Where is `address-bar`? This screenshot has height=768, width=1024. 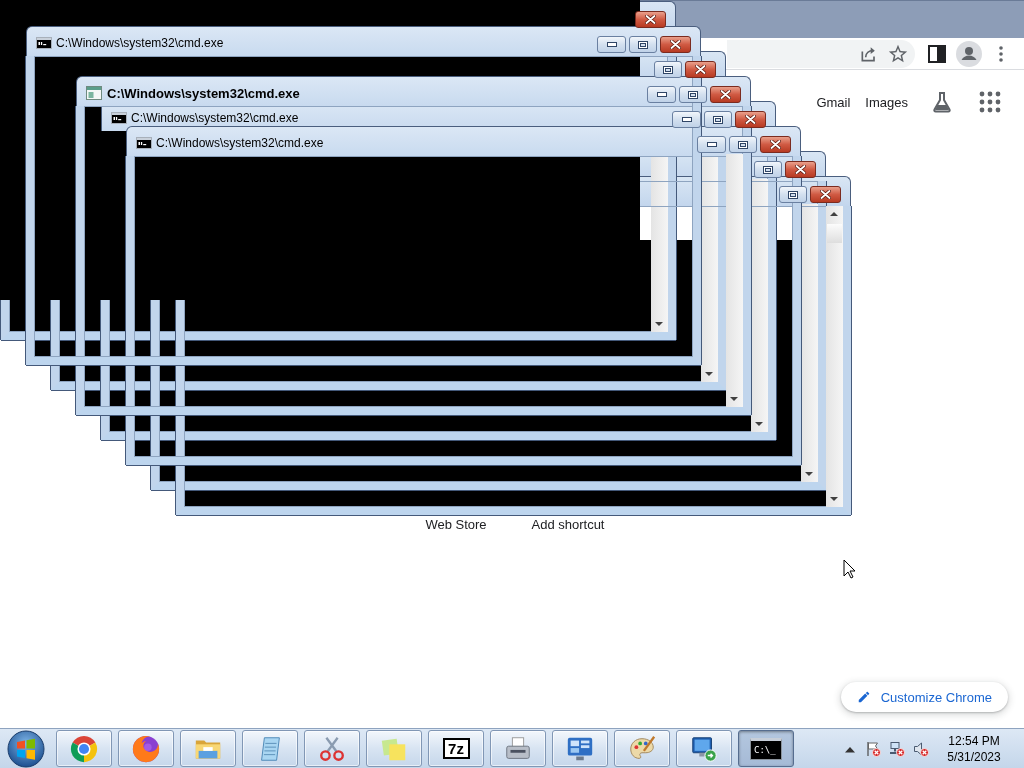 address-bar is located at coordinates (821, 53).